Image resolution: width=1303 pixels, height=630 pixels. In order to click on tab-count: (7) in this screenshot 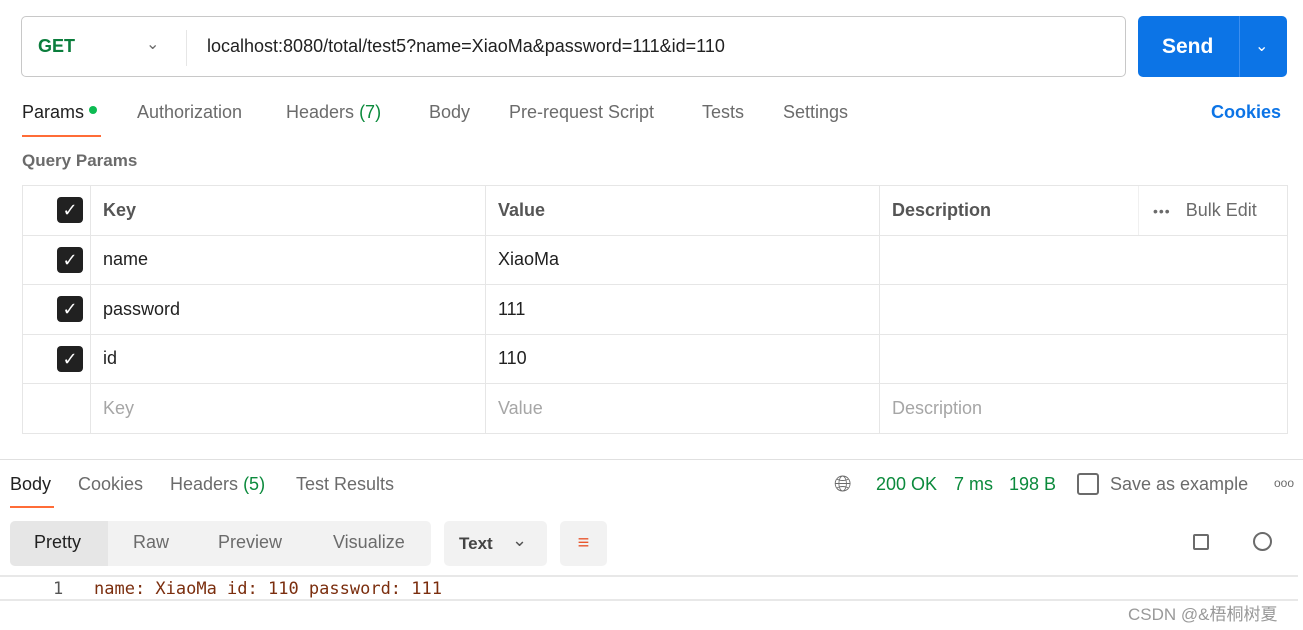, I will do `click(370, 112)`.